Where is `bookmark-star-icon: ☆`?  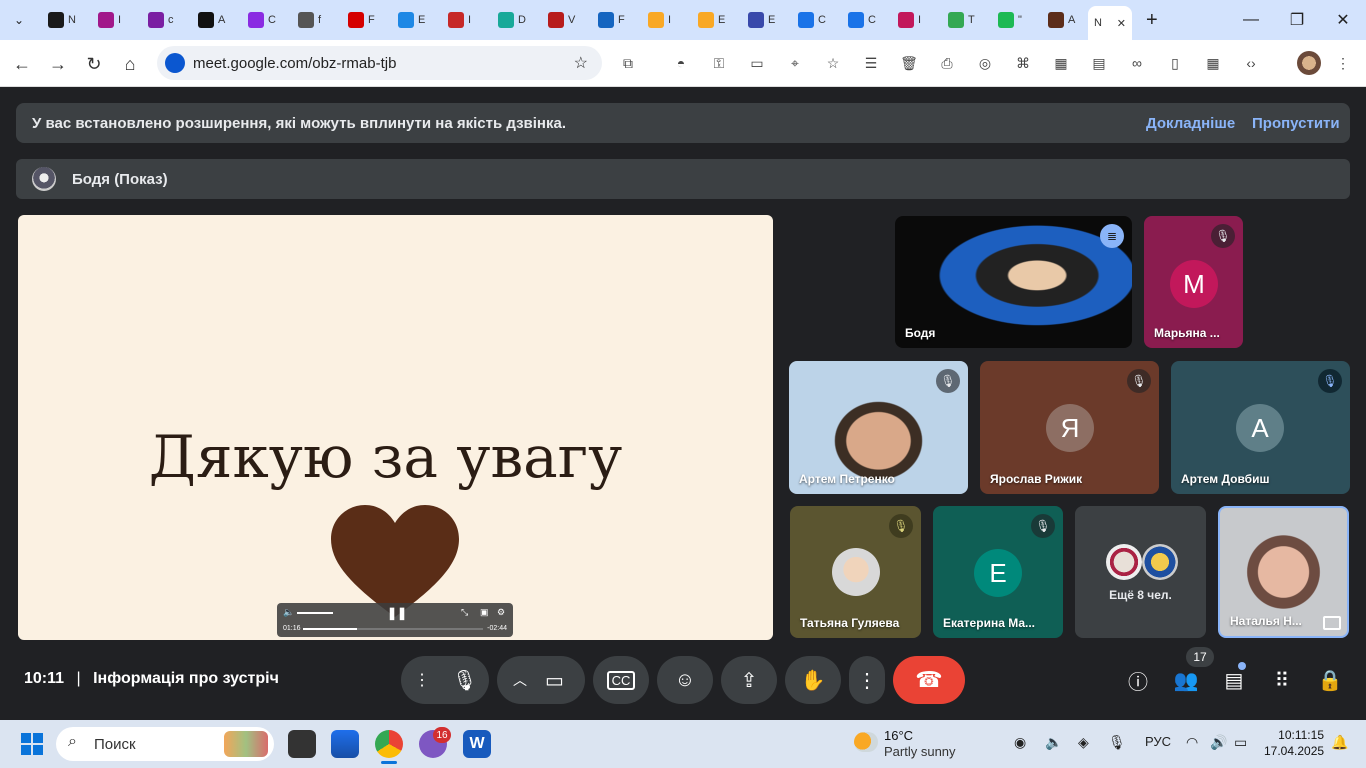 bookmark-star-icon: ☆ is located at coordinates (581, 63).